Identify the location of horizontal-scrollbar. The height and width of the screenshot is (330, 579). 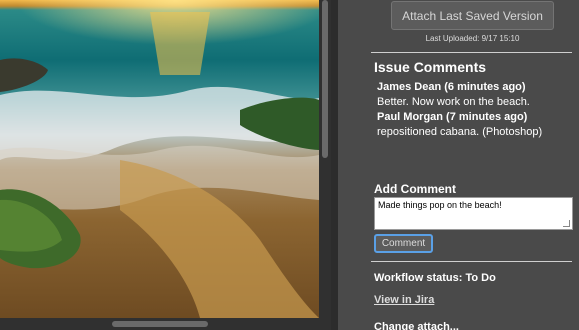
(165, 324).